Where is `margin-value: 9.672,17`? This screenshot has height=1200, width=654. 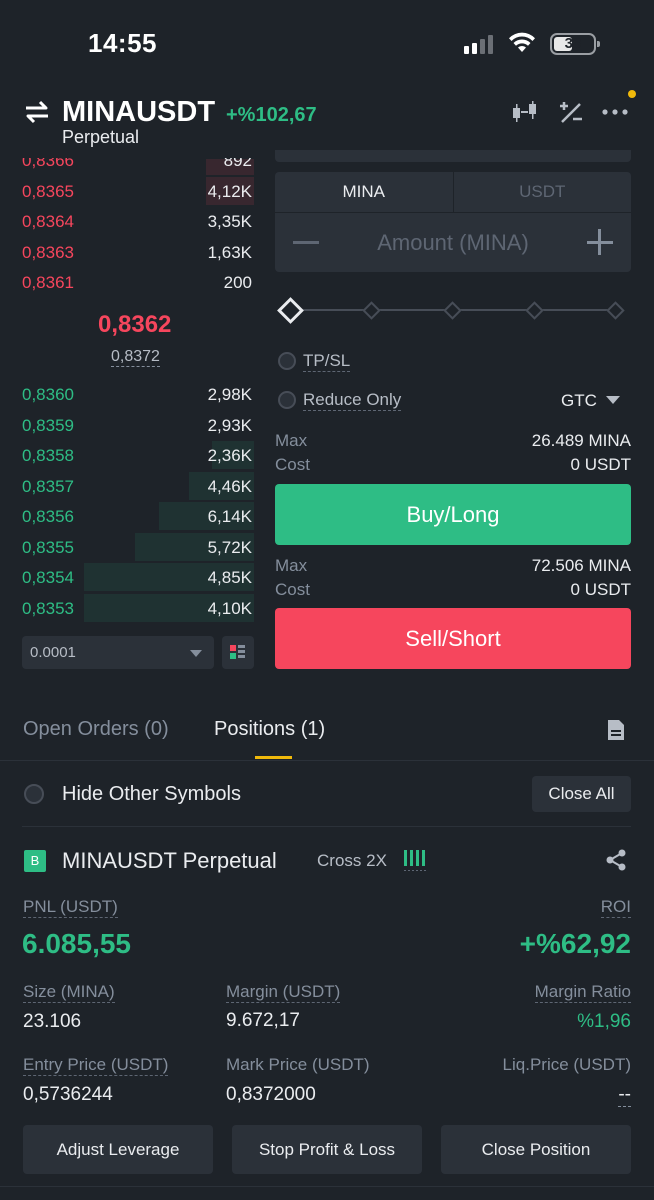 margin-value: 9.672,17 is located at coordinates (263, 1020).